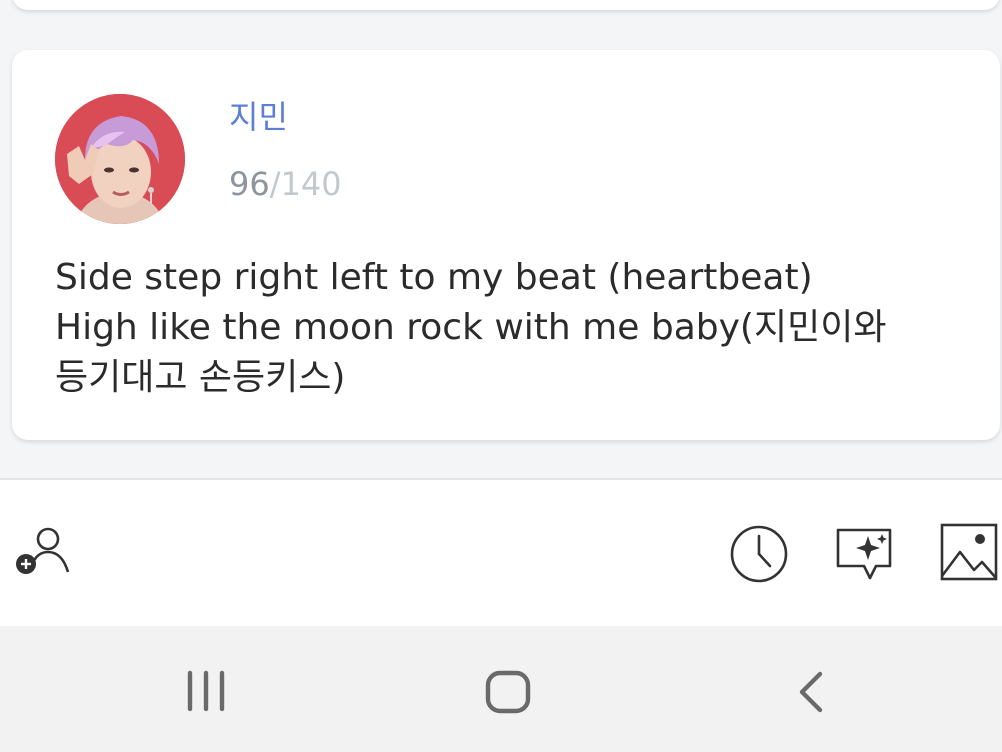 This screenshot has height=752, width=1002. I want to click on add-image-button, so click(969, 555).